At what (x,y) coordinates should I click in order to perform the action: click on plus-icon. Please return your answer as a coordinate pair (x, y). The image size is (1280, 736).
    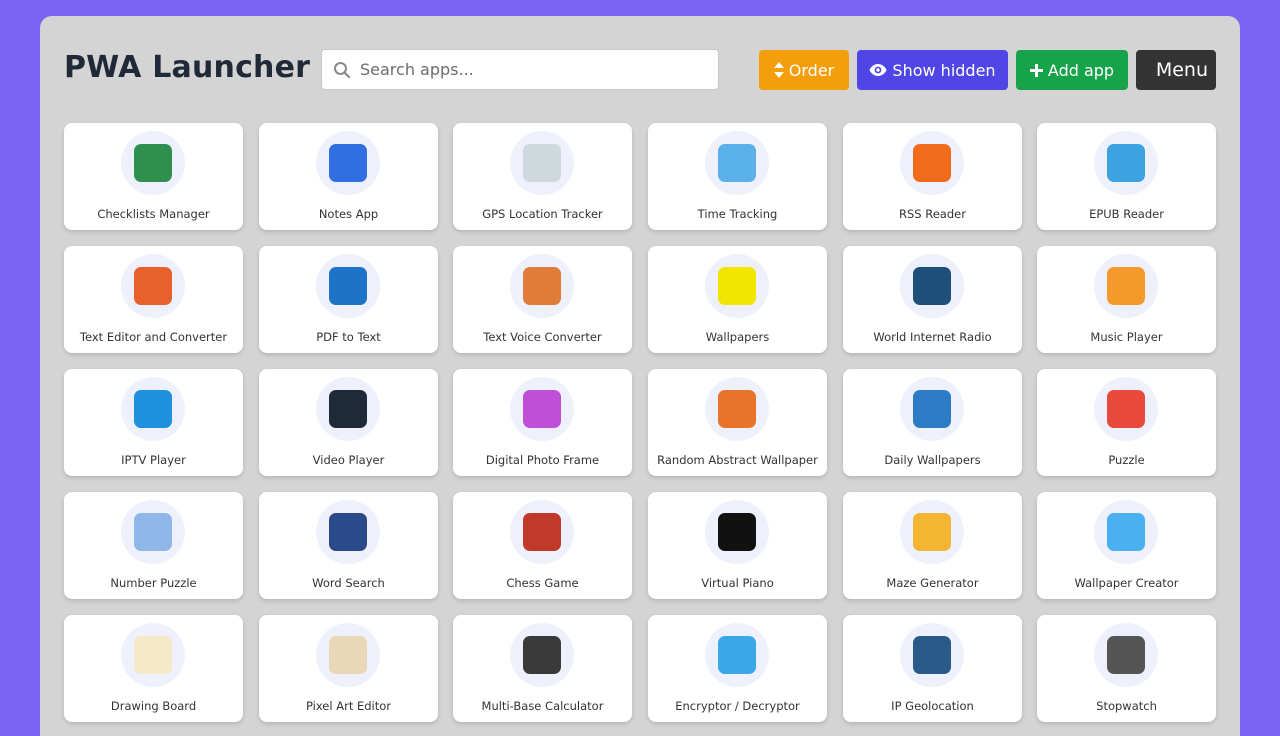
    Looking at the image, I should click on (1036, 70).